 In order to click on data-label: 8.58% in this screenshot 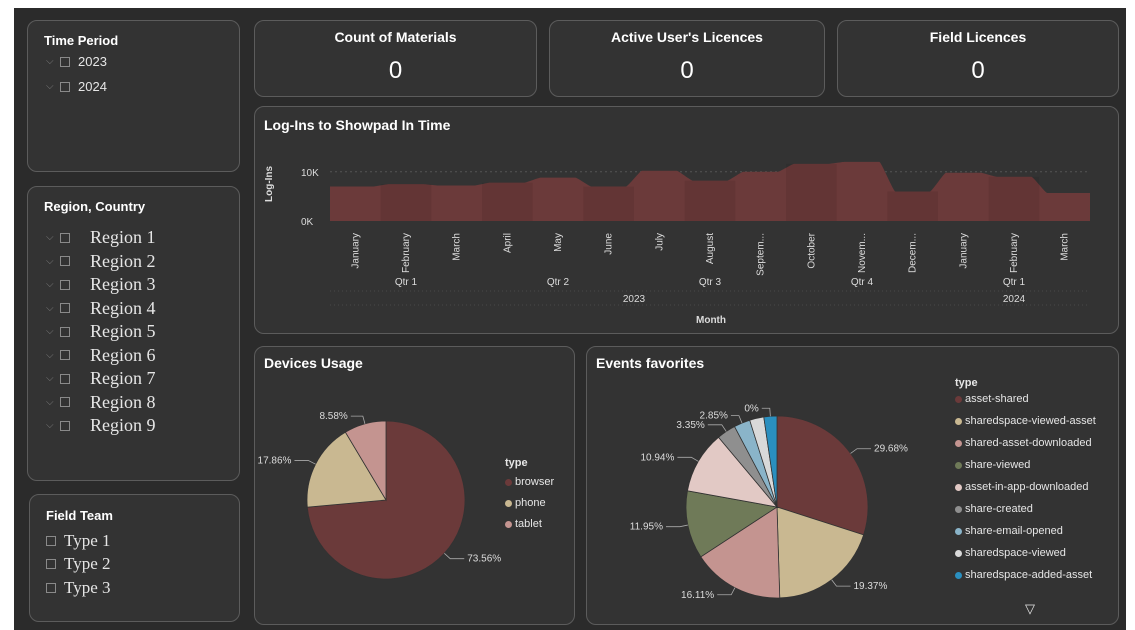, I will do `click(333, 416)`.